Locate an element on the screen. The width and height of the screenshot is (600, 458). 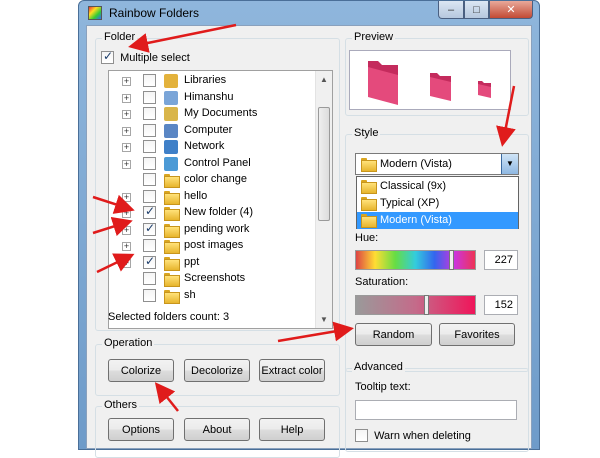
saturation-value-field: 152 is located at coordinates (501, 305).